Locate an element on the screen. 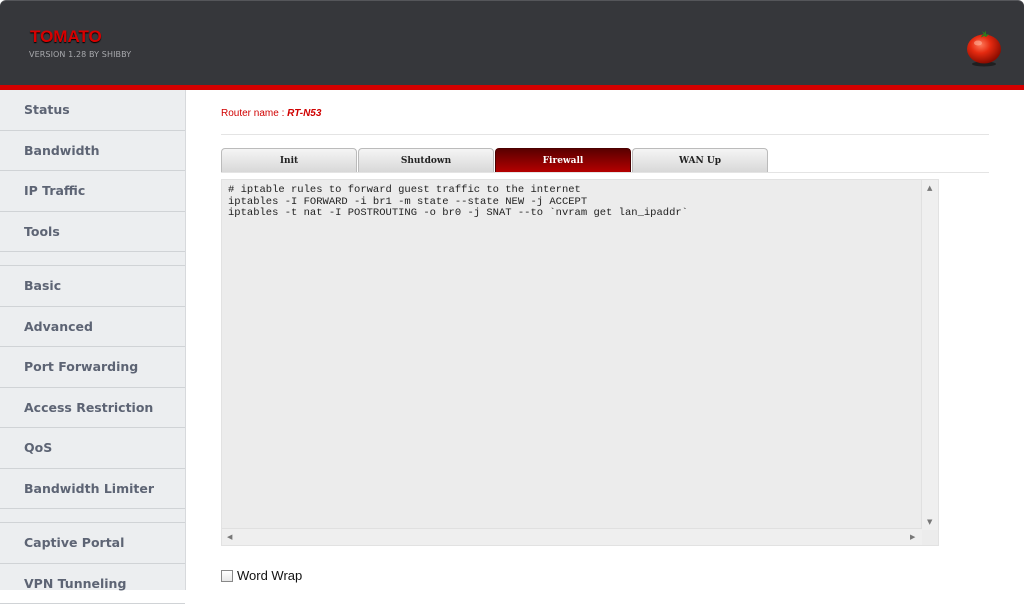  app-title: TOMATO is located at coordinates (66, 37).